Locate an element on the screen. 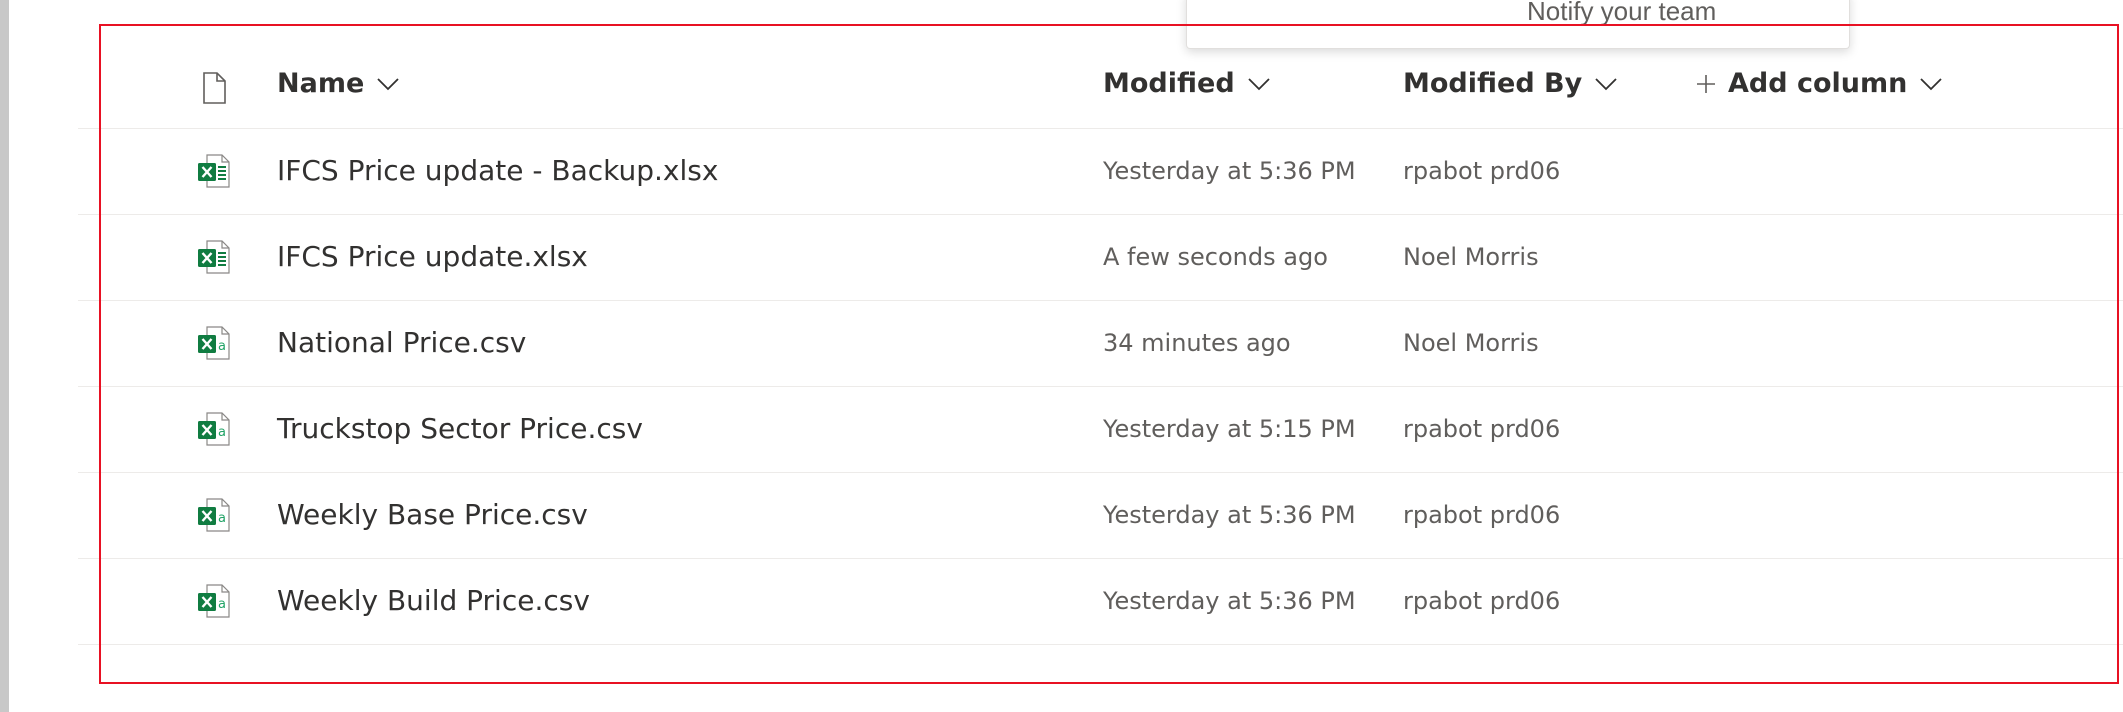  file-name-link: Truckstop Sector Price.csv is located at coordinates (460, 428).